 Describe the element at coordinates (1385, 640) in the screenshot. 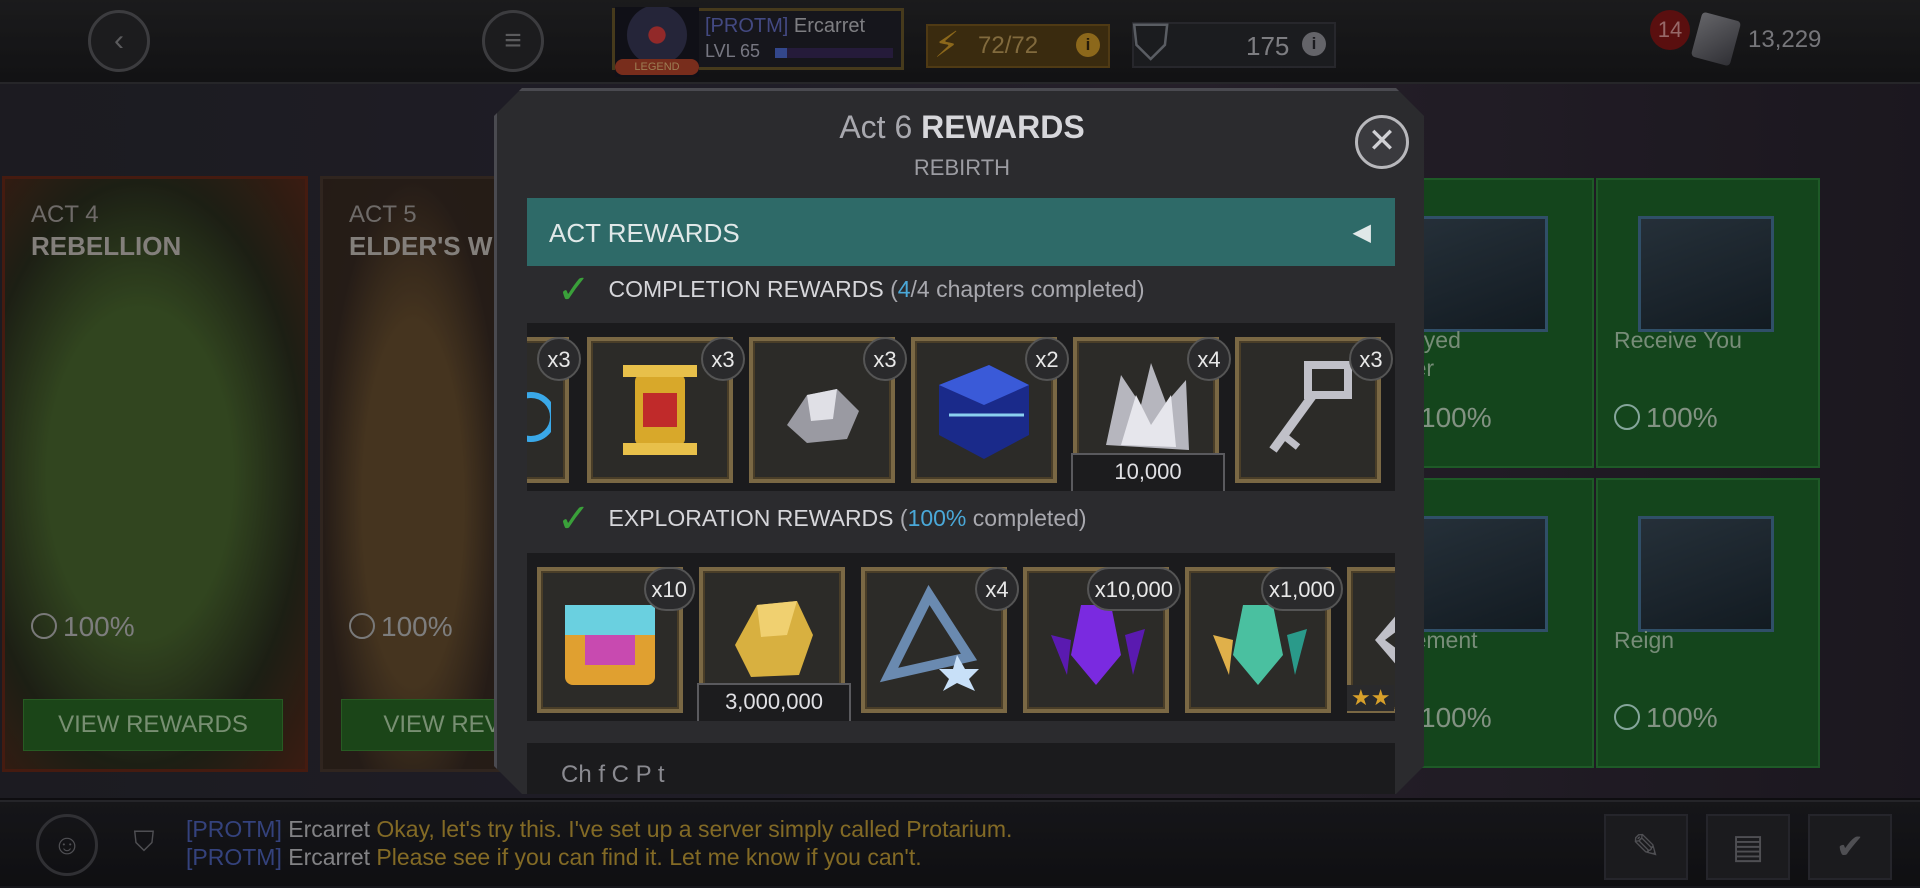

I see `star-item-icon` at that location.